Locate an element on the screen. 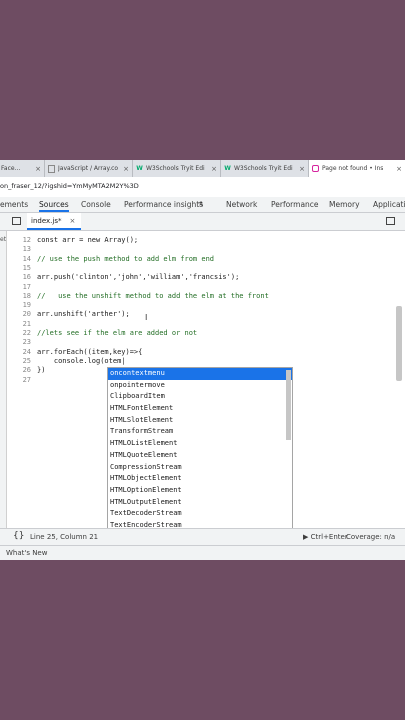 This screenshot has height=720, width=405. line-number: 22 is located at coordinates (26, 333).